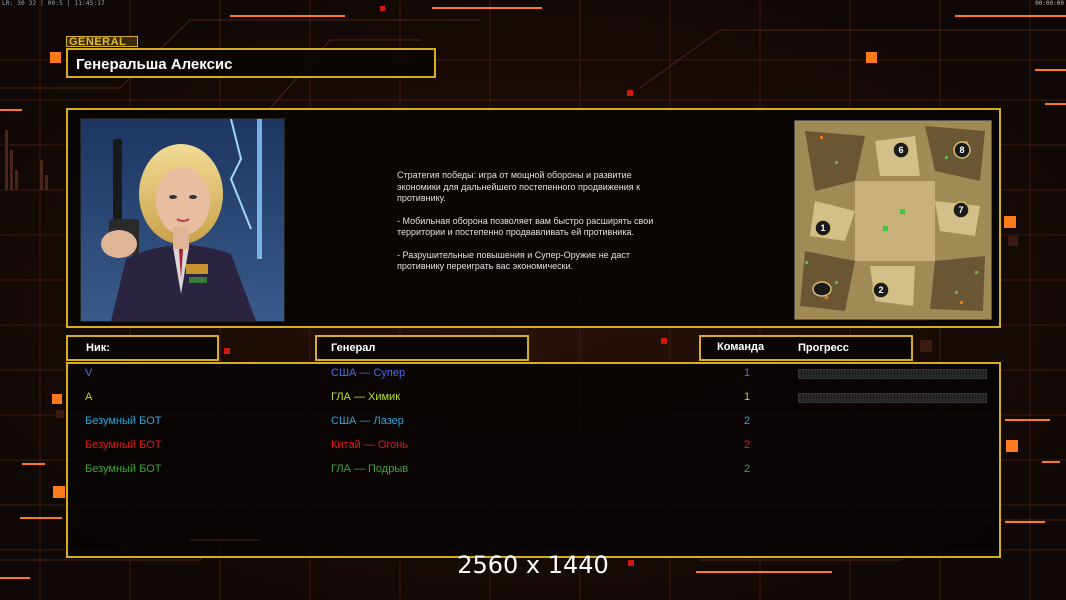 This screenshot has width=1066, height=600. What do you see at coordinates (533, 375) in the screenshot?
I see `player-row: V США — Супер 1` at bounding box center [533, 375].